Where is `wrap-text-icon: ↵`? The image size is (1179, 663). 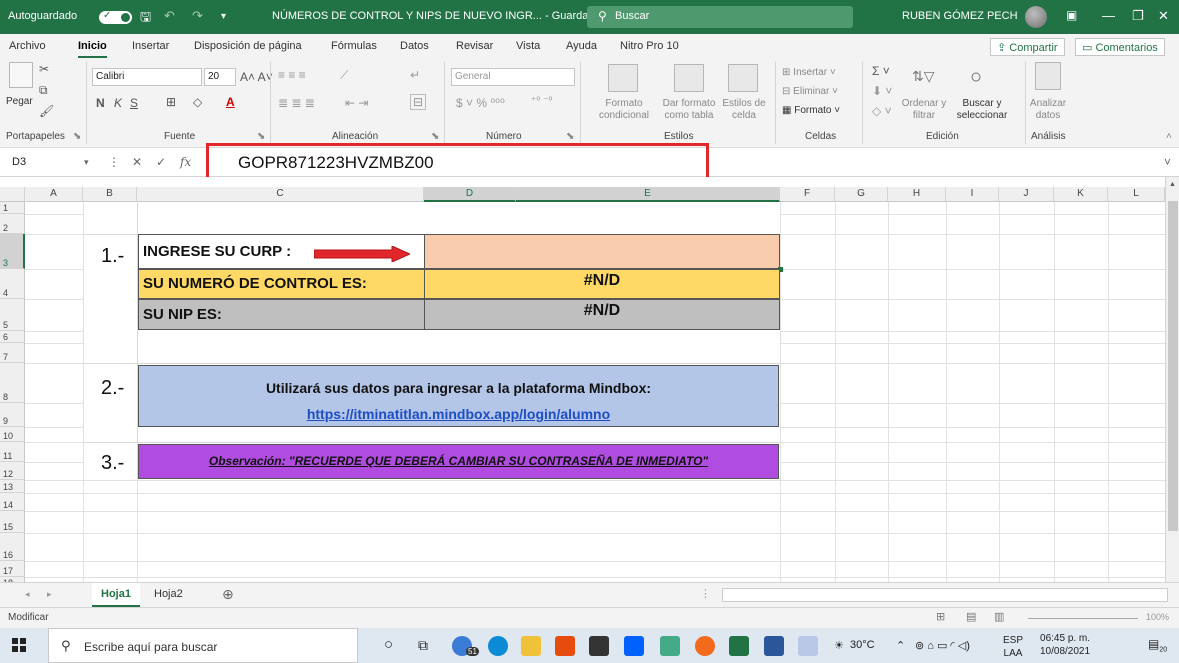
wrap-text-icon: ↵ is located at coordinates (415, 75).